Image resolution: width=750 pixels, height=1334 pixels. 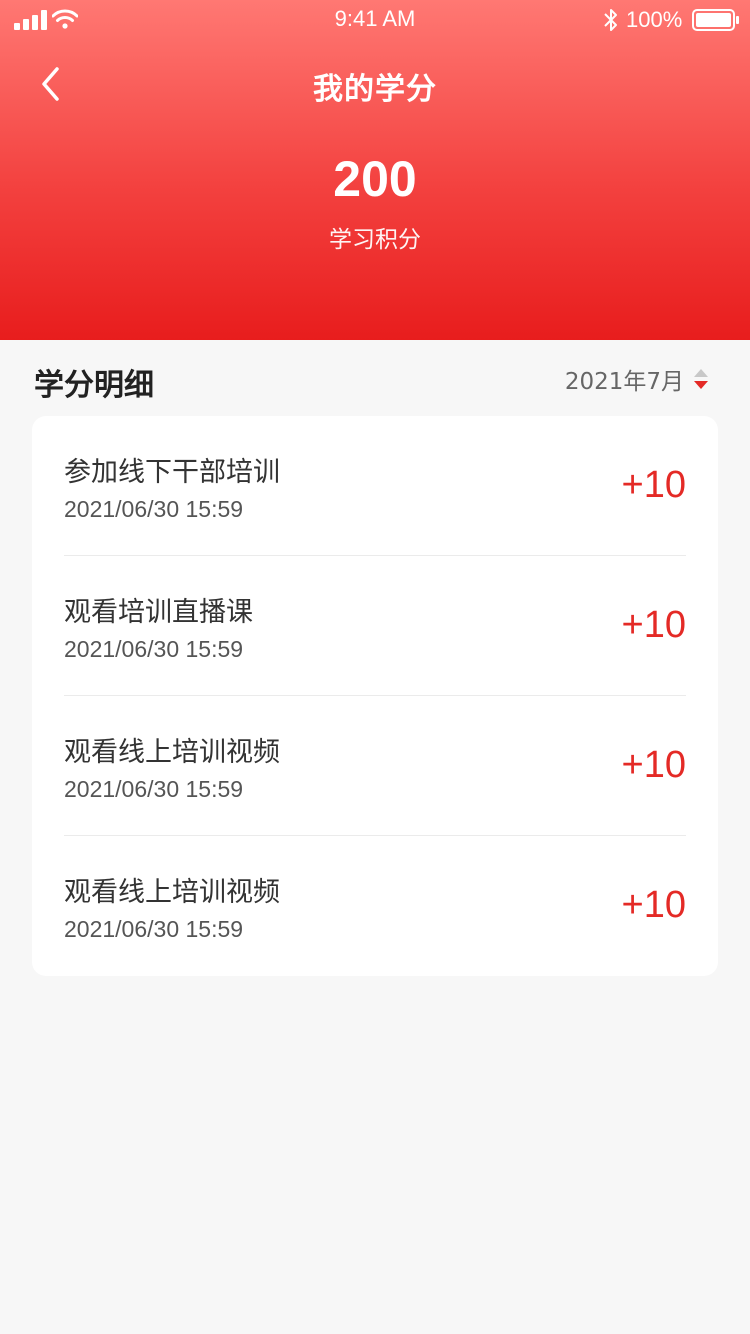 What do you see at coordinates (610, 20) in the screenshot?
I see `bluetooth-icon` at bounding box center [610, 20].